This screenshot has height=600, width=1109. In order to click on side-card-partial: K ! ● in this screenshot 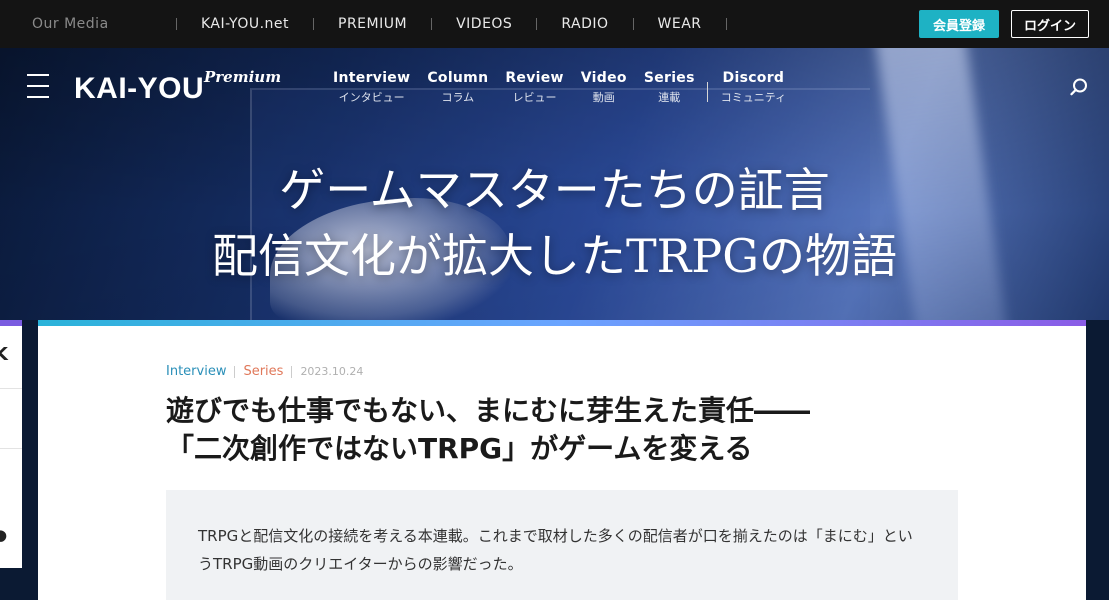, I will do `click(11, 444)`.